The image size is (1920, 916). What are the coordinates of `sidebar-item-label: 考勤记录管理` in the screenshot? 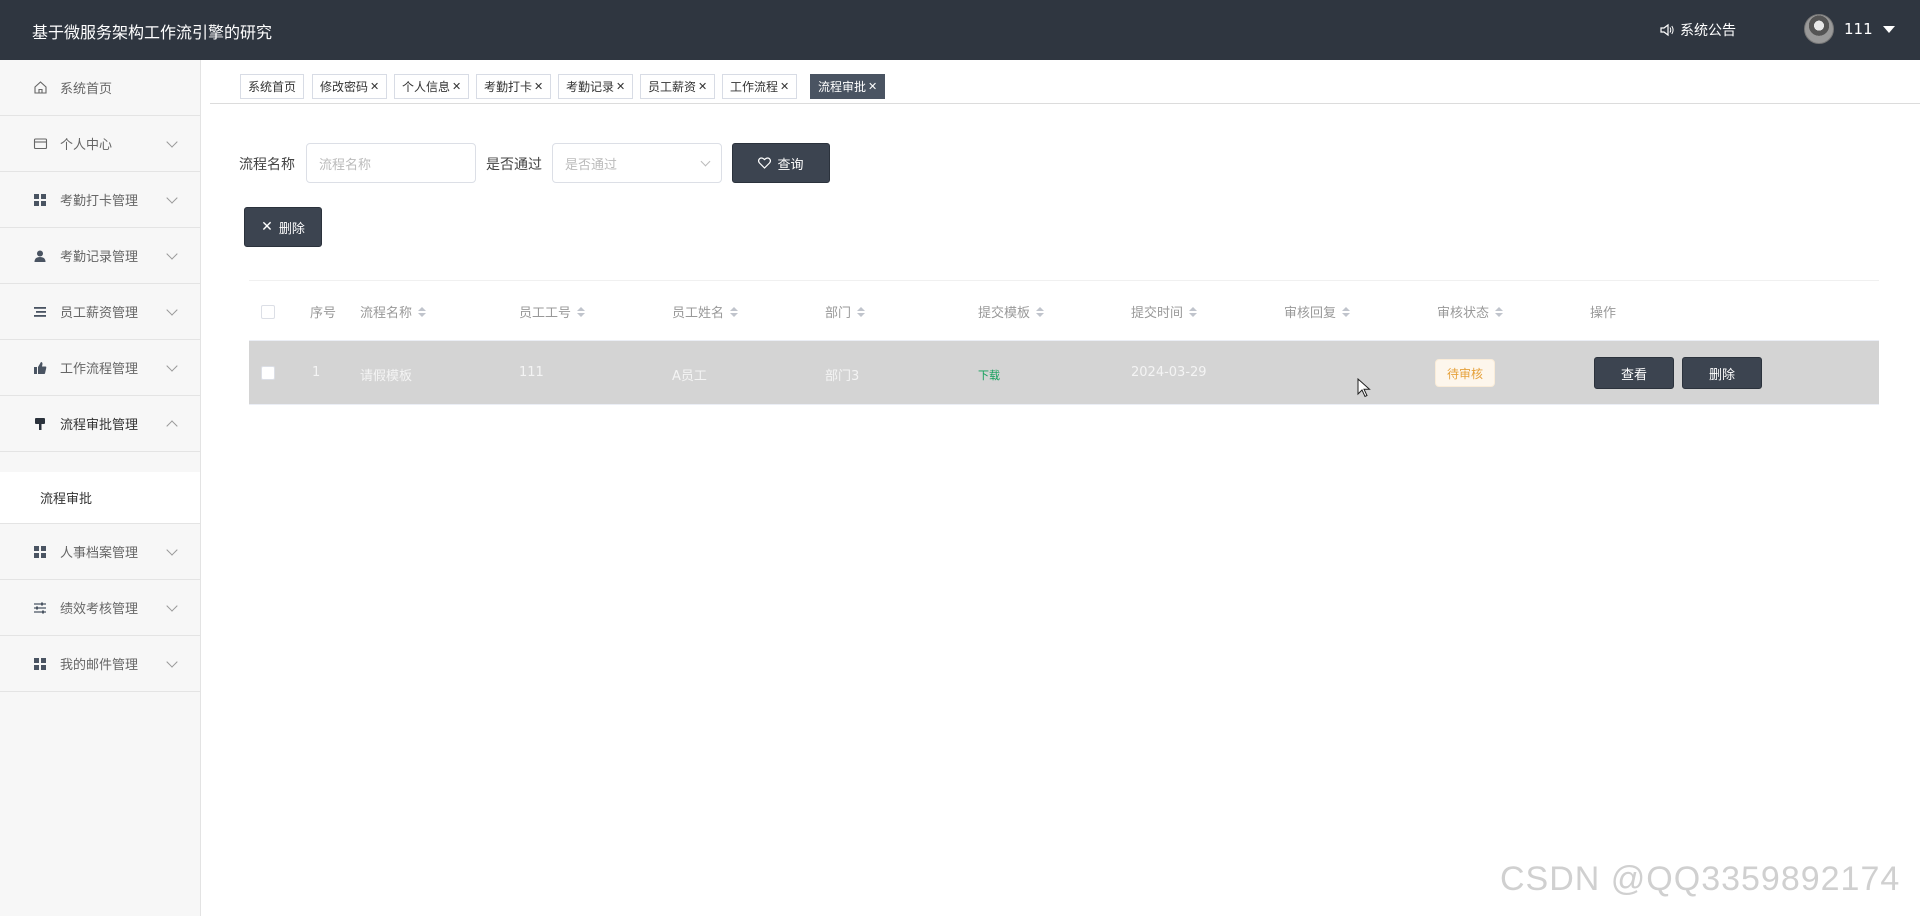 It's located at (99, 257).